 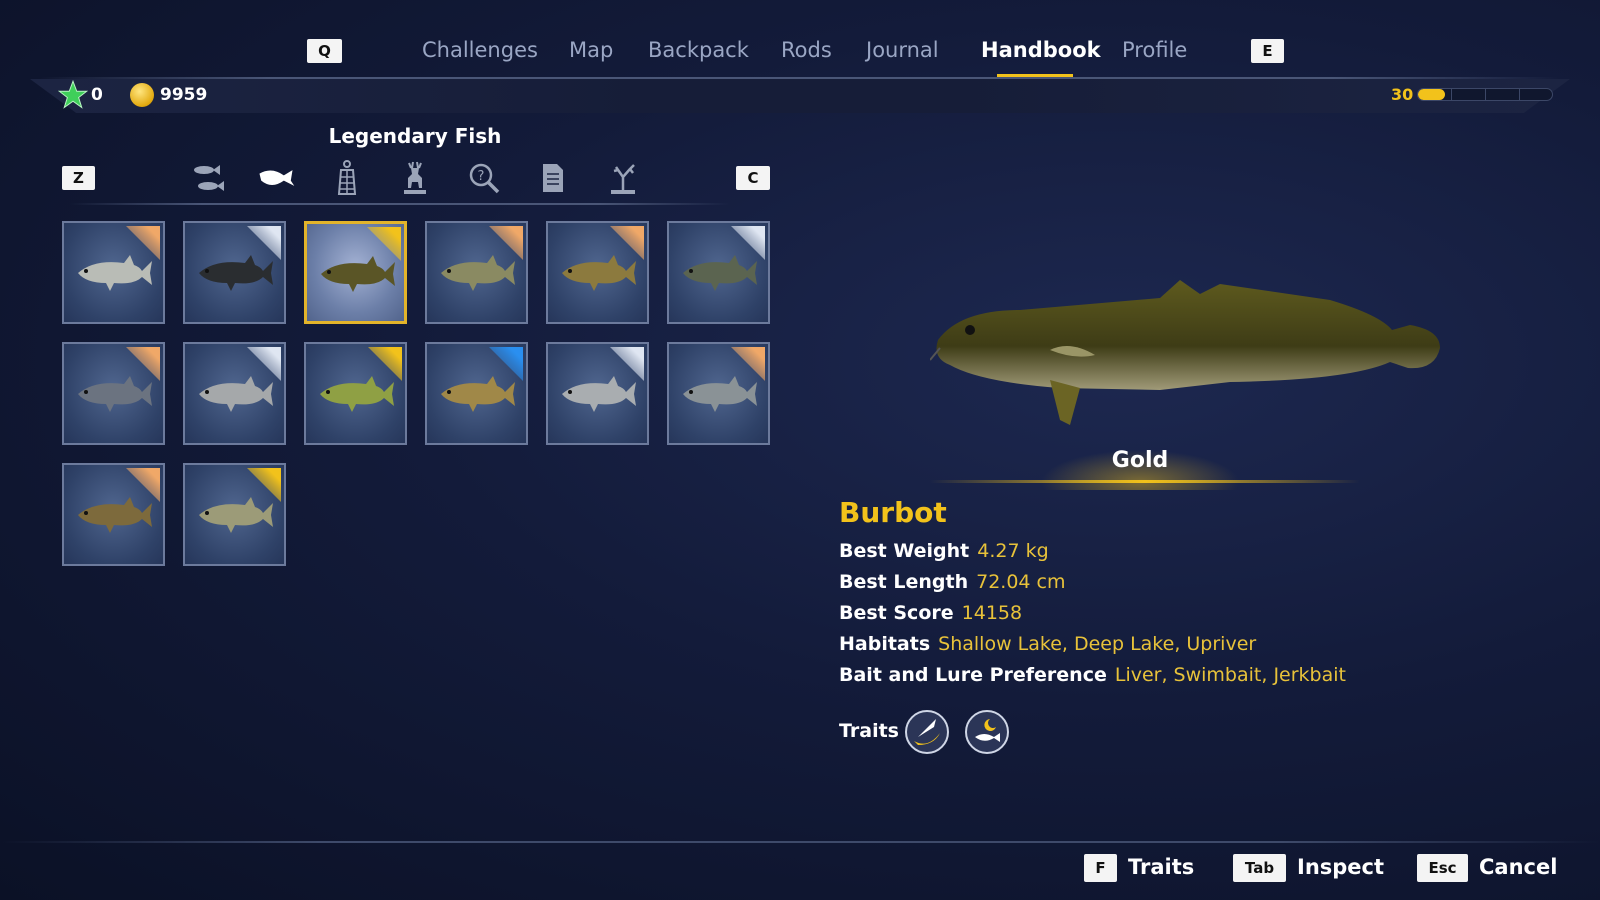 What do you see at coordinates (591, 50) in the screenshot?
I see `tab-map: Map` at bounding box center [591, 50].